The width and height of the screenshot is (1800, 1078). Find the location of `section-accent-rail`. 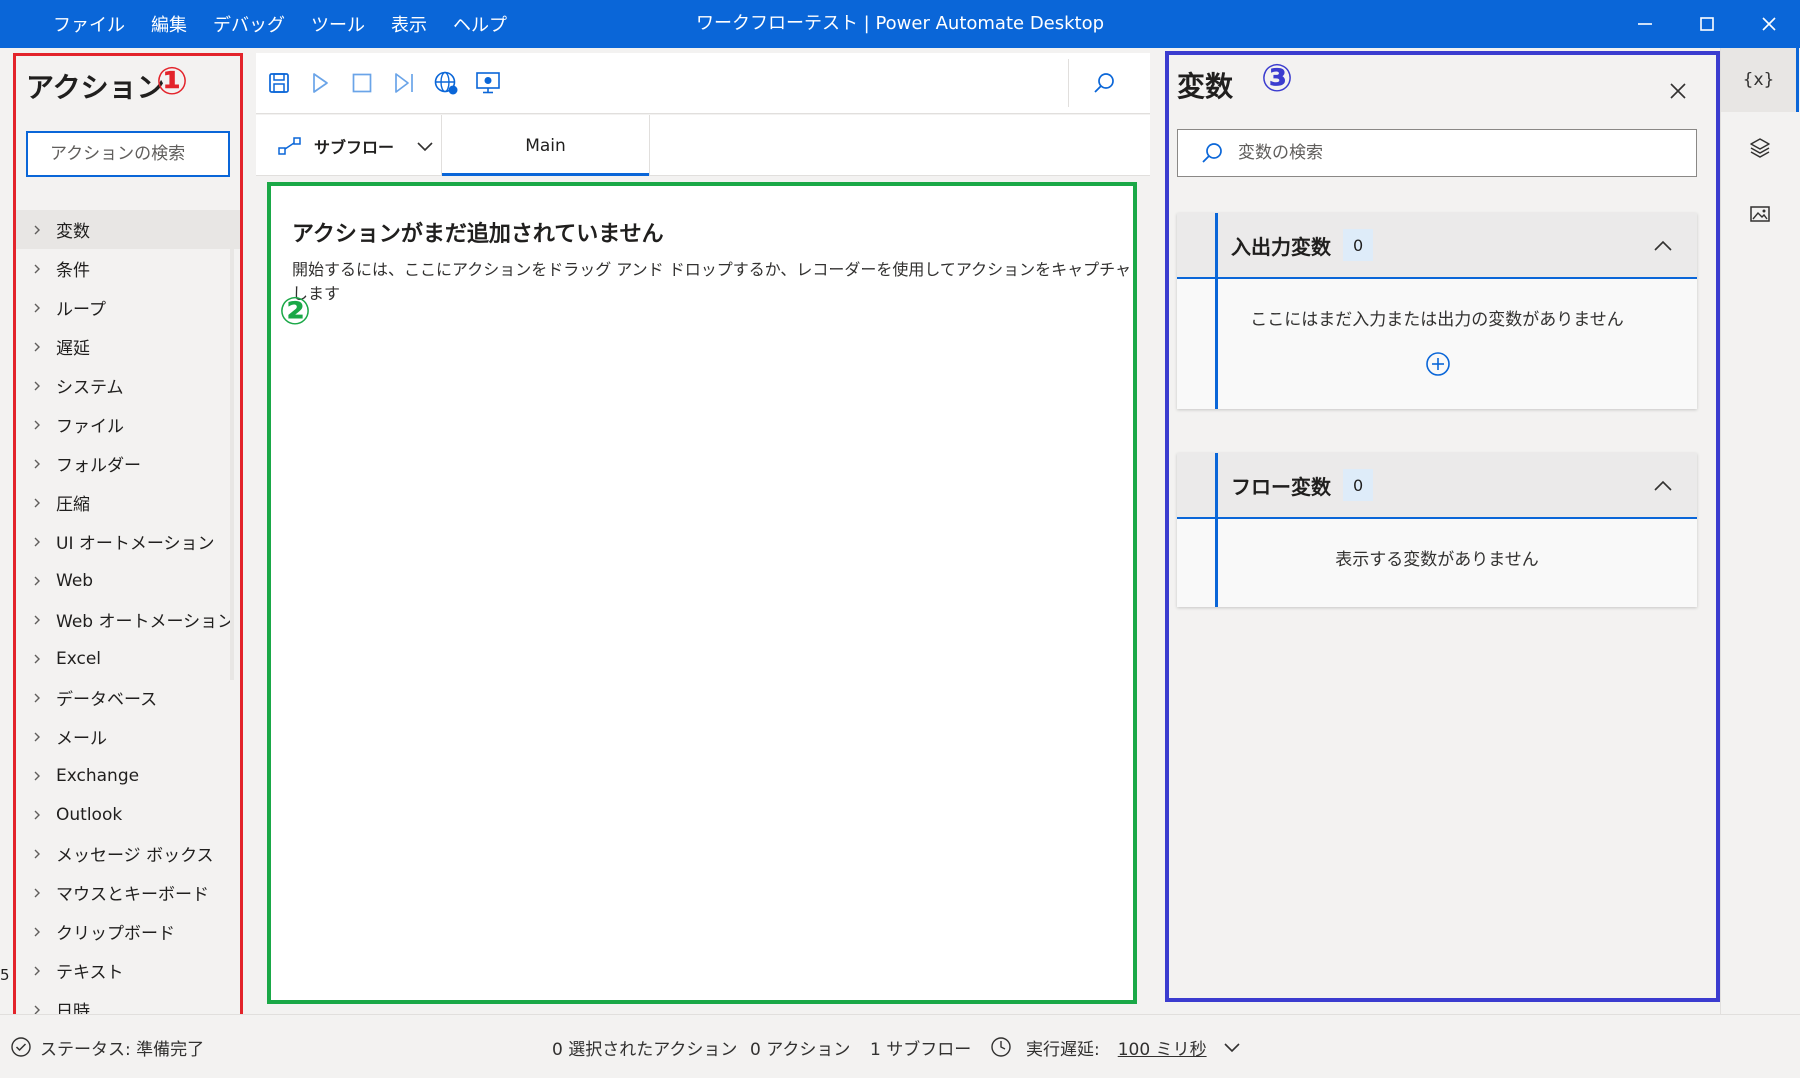

section-accent-rail is located at coordinates (1216, 530).